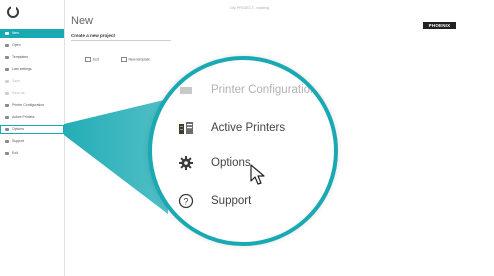 Image resolution: width=494 pixels, height=276 pixels. What do you see at coordinates (186, 90) in the screenshot?
I see `printer-config-icon` at bounding box center [186, 90].